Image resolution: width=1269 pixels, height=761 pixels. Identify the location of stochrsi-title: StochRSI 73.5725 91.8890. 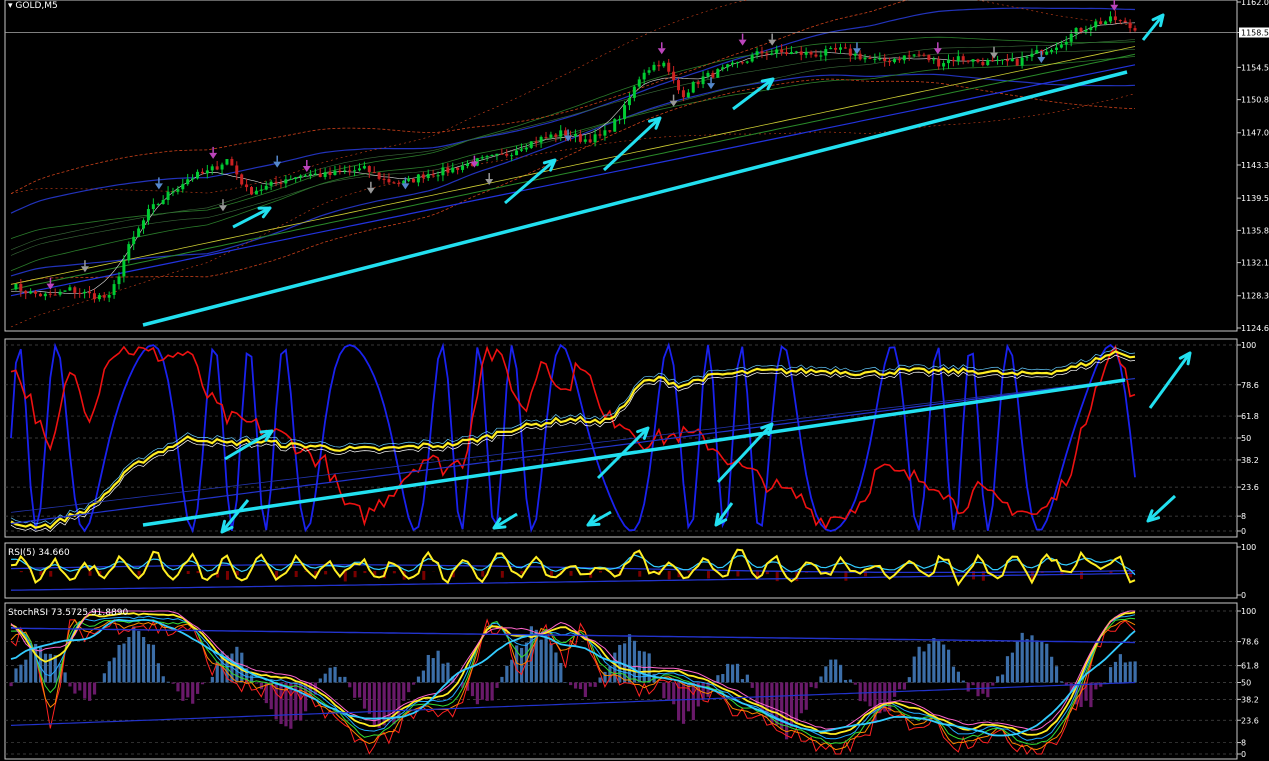
(68, 613).